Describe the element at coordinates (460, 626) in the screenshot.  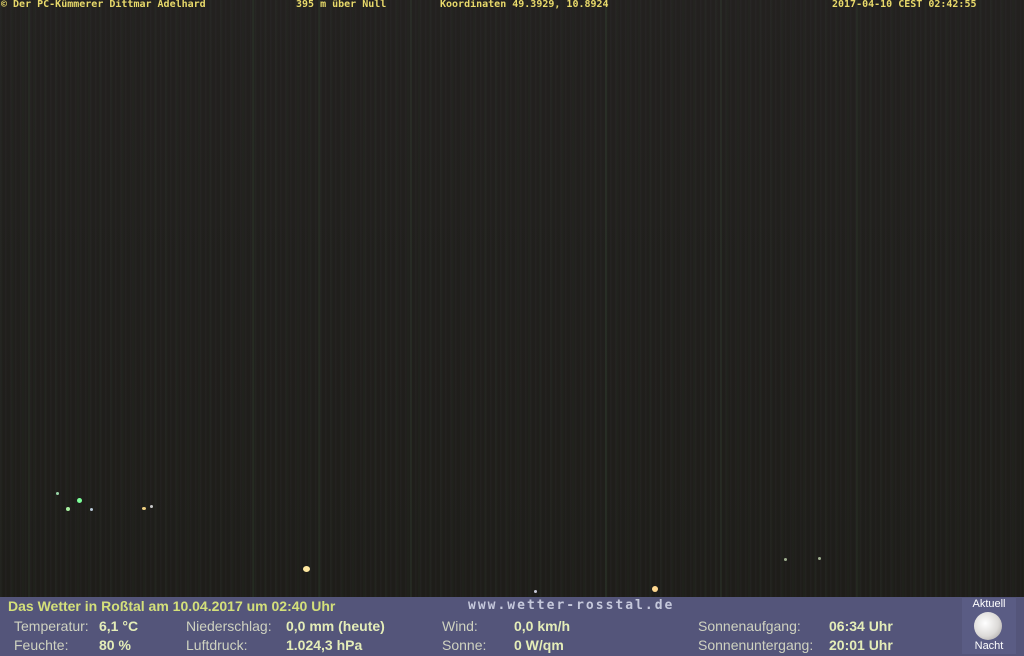
I see `wind-label: Wind:` at that location.